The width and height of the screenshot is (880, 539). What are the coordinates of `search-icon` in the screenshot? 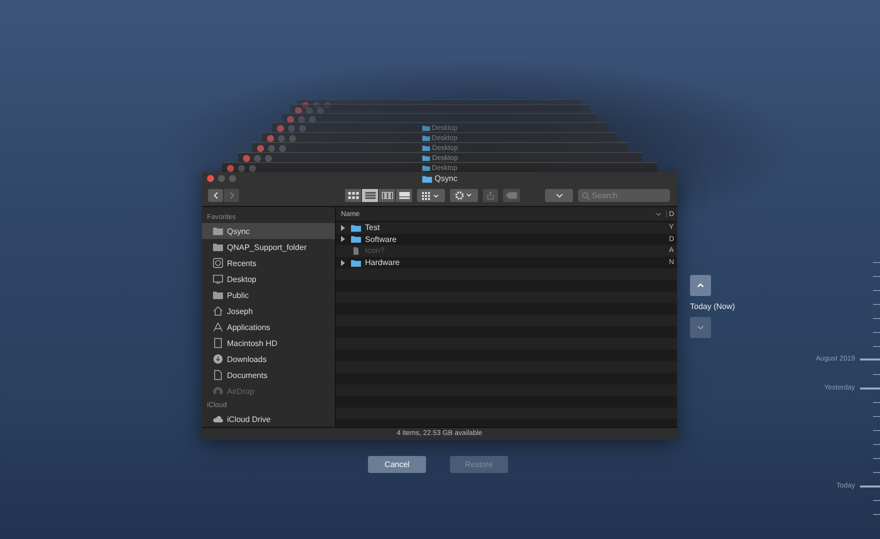 It's located at (586, 196).